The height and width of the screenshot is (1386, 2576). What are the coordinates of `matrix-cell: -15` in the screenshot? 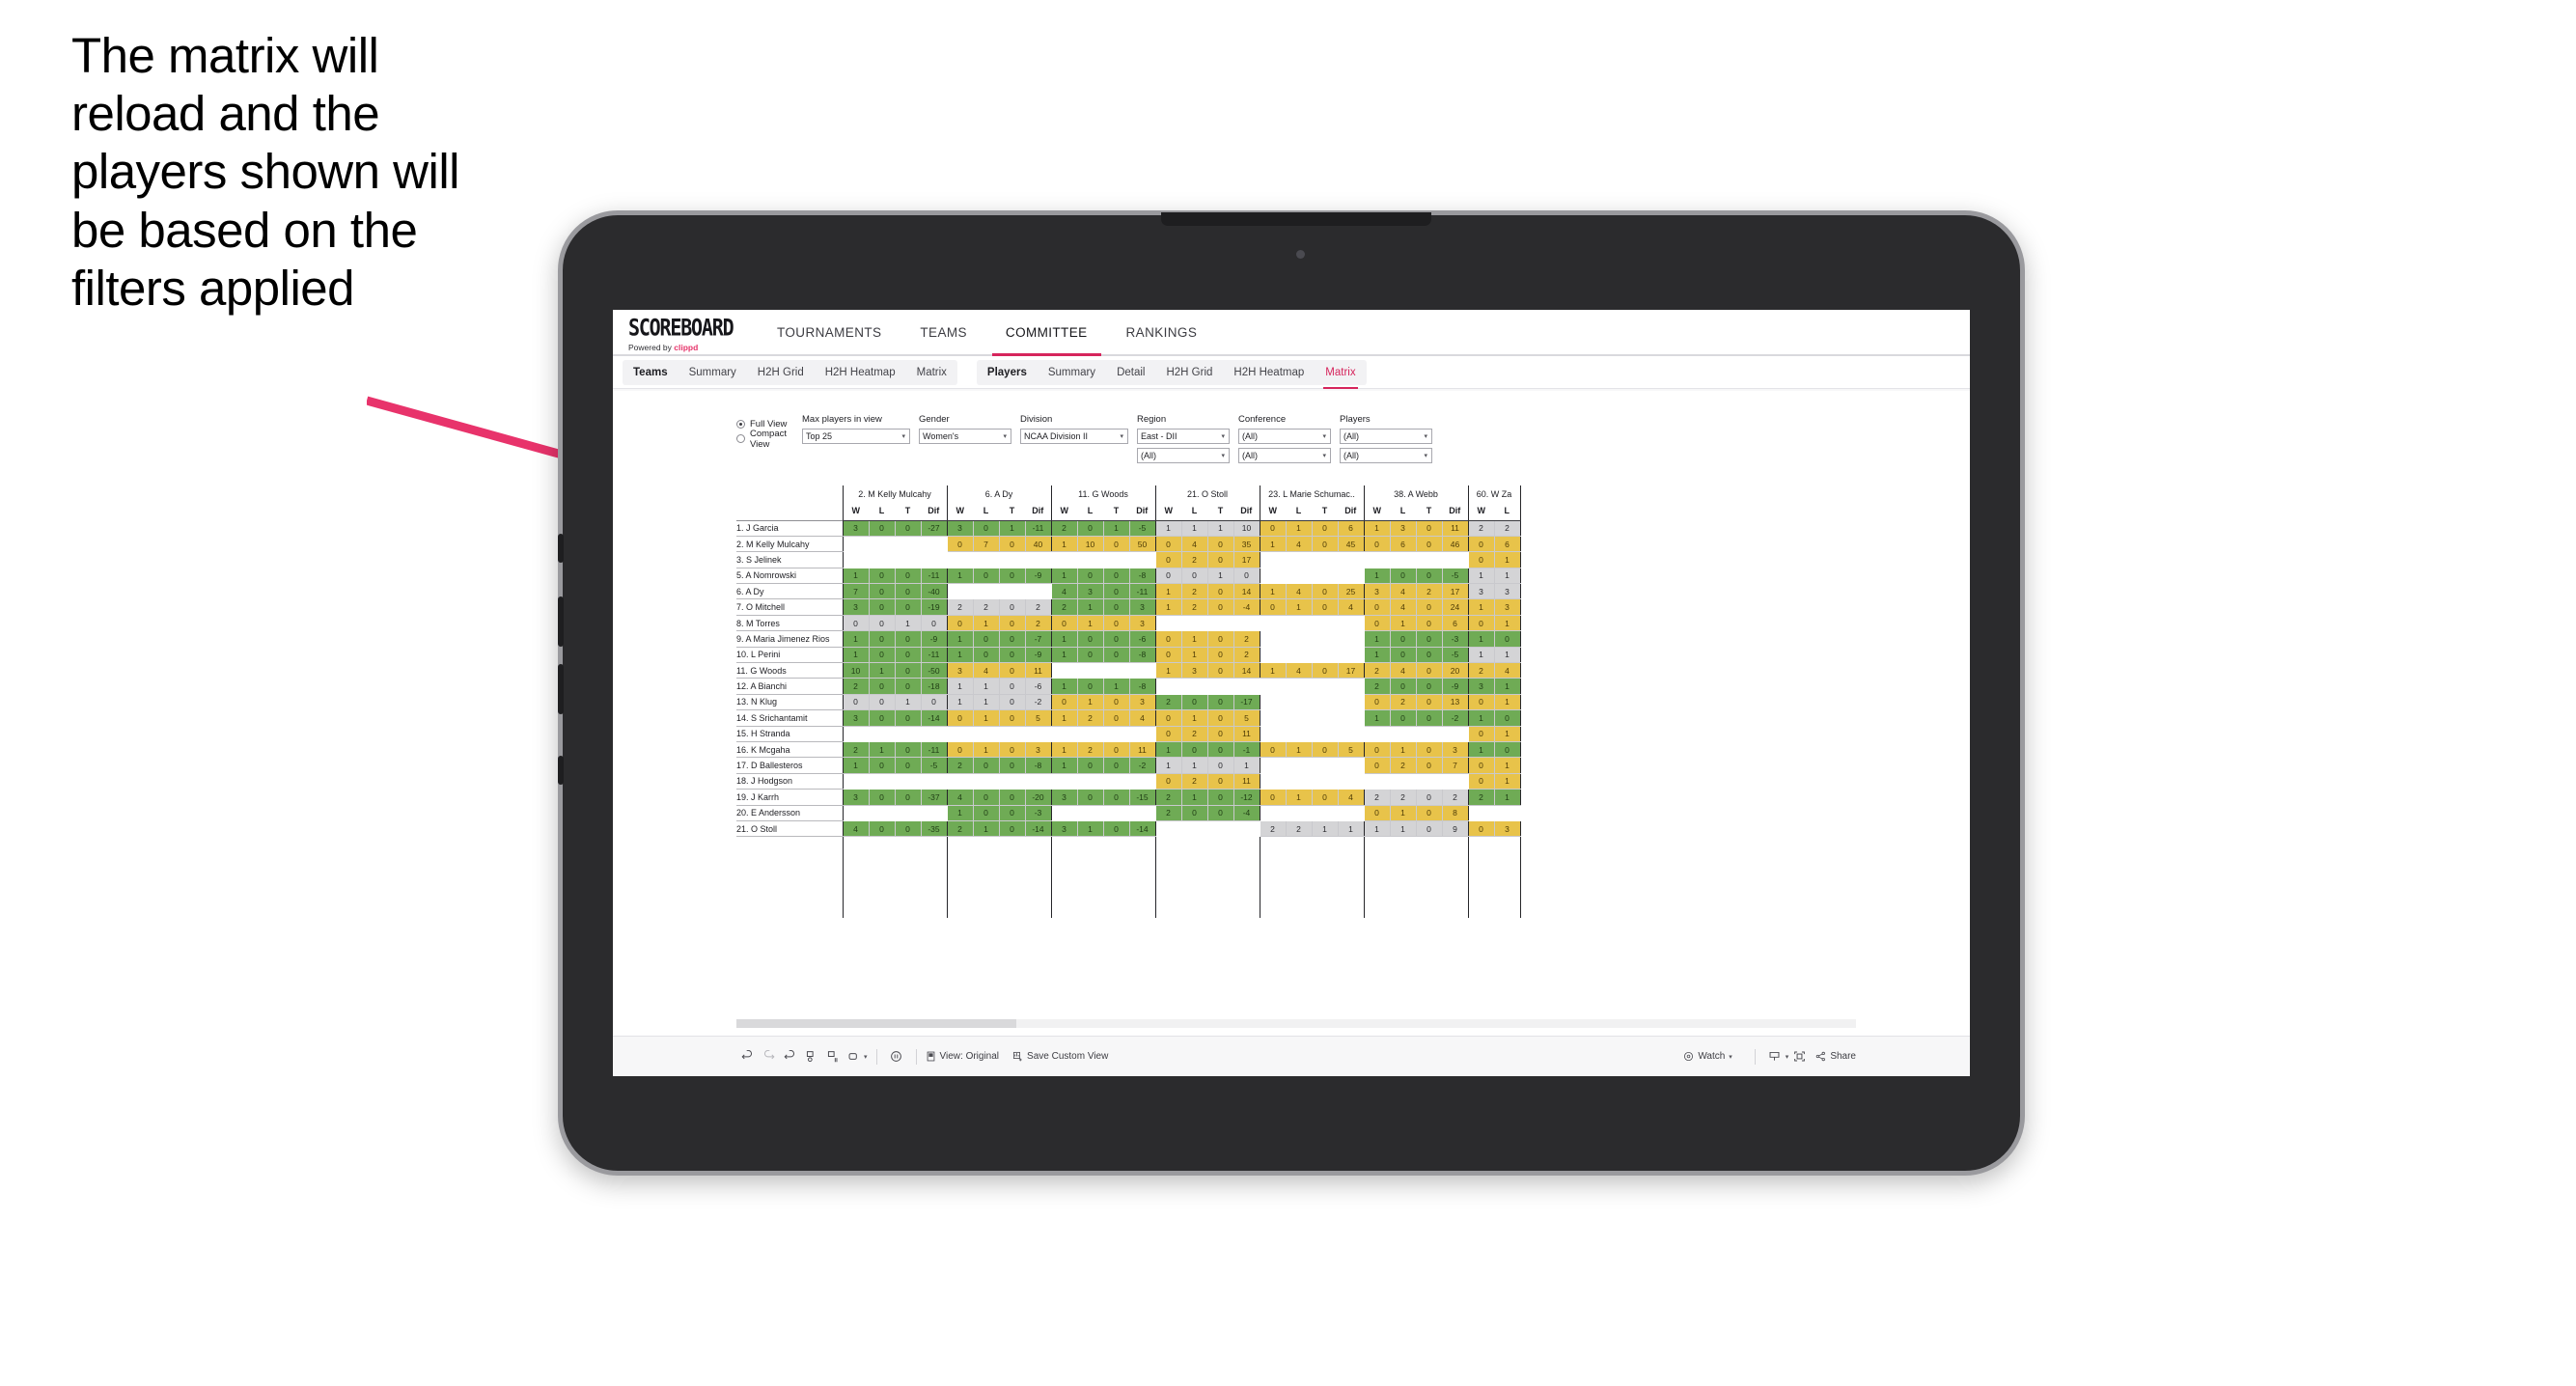 It's located at (1142, 797).